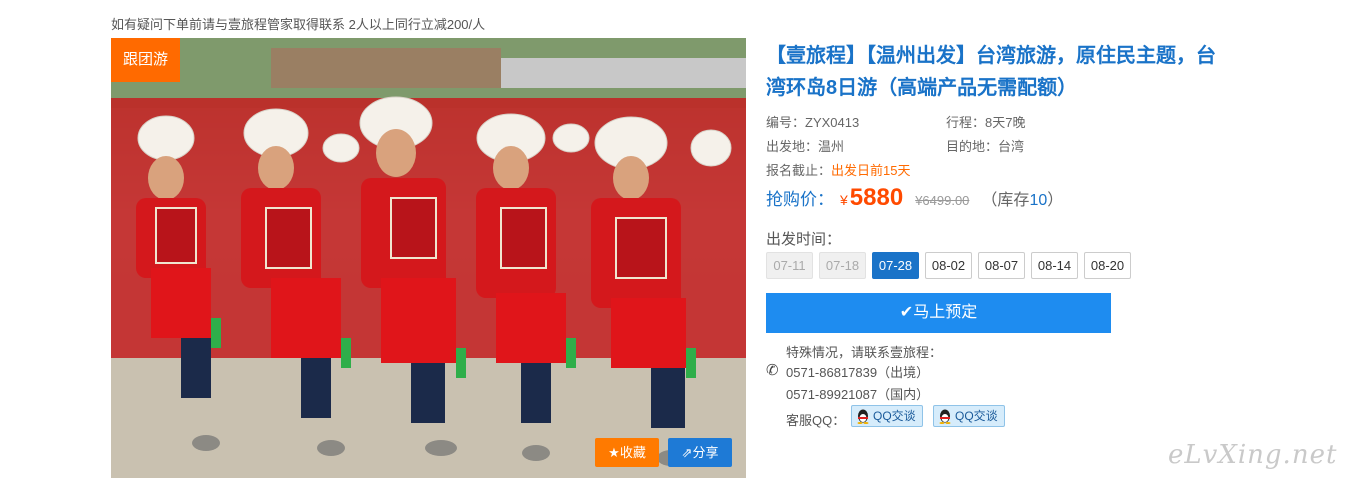  Describe the element at coordinates (895, 265) in the screenshot. I see `date-option-selected: 07-28` at that location.